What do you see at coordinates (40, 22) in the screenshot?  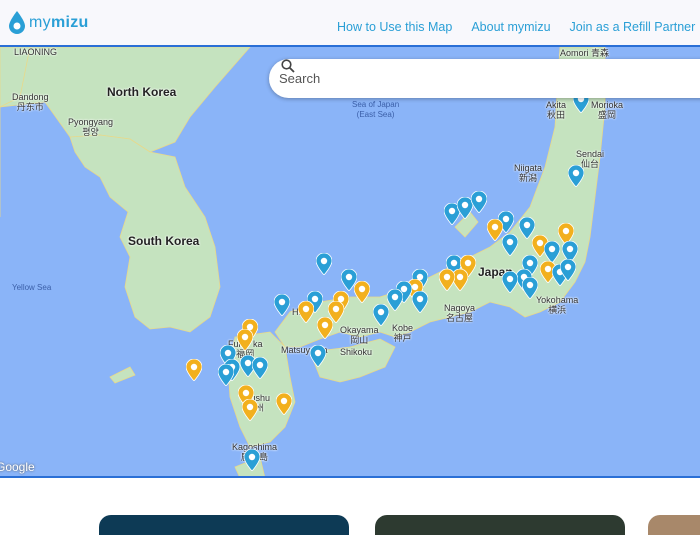 I see `logo-my: my` at bounding box center [40, 22].